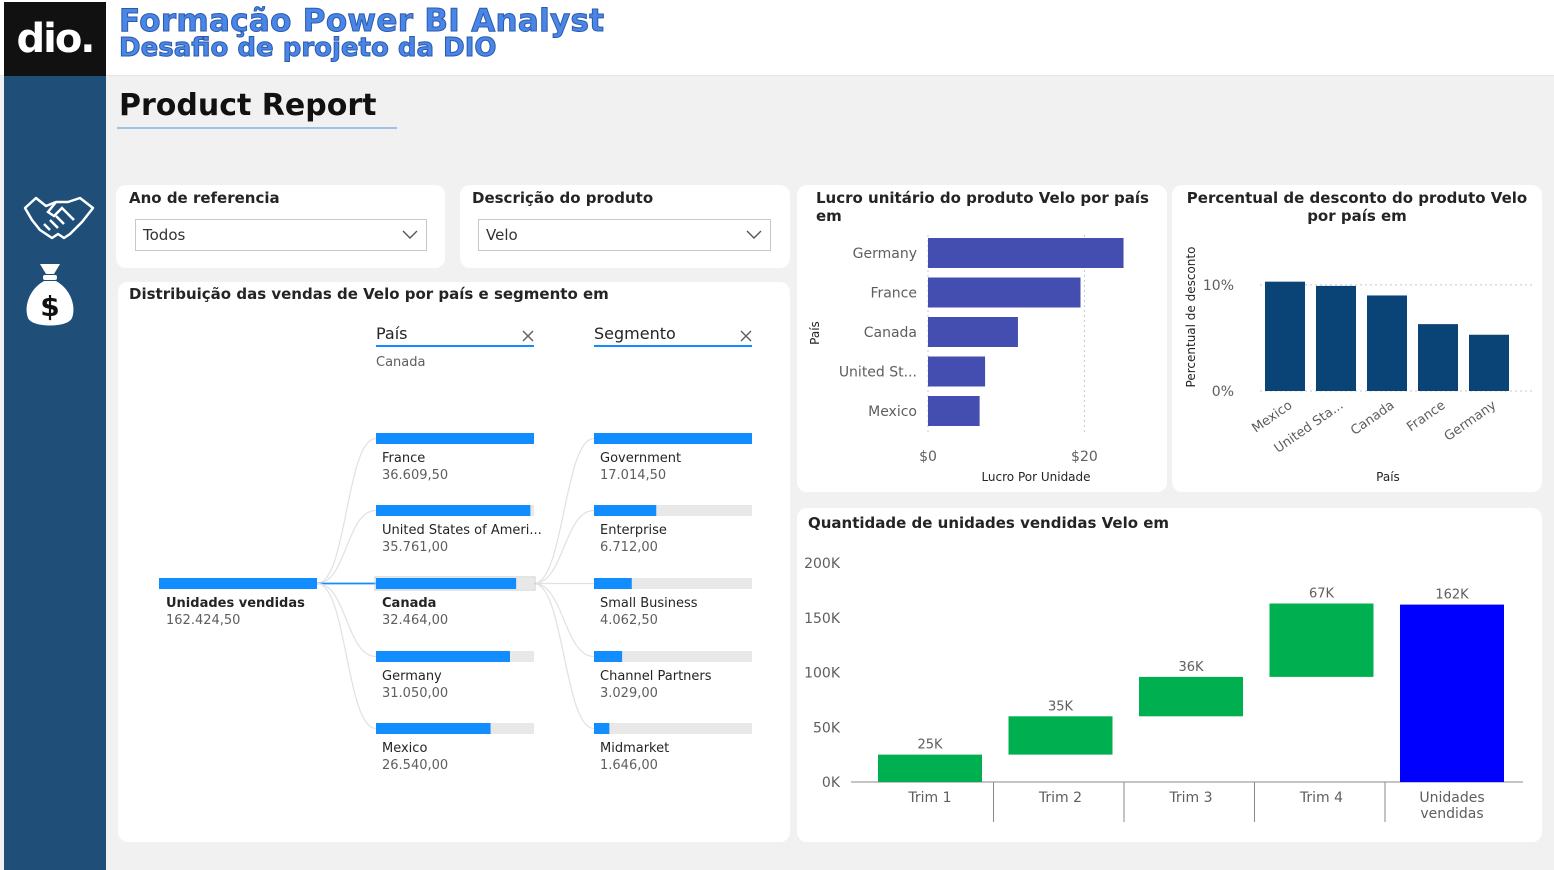 This screenshot has height=870, width=1554. Describe the element at coordinates (634, 748) in the screenshot. I see `level2-item-label: Midmarket` at that location.